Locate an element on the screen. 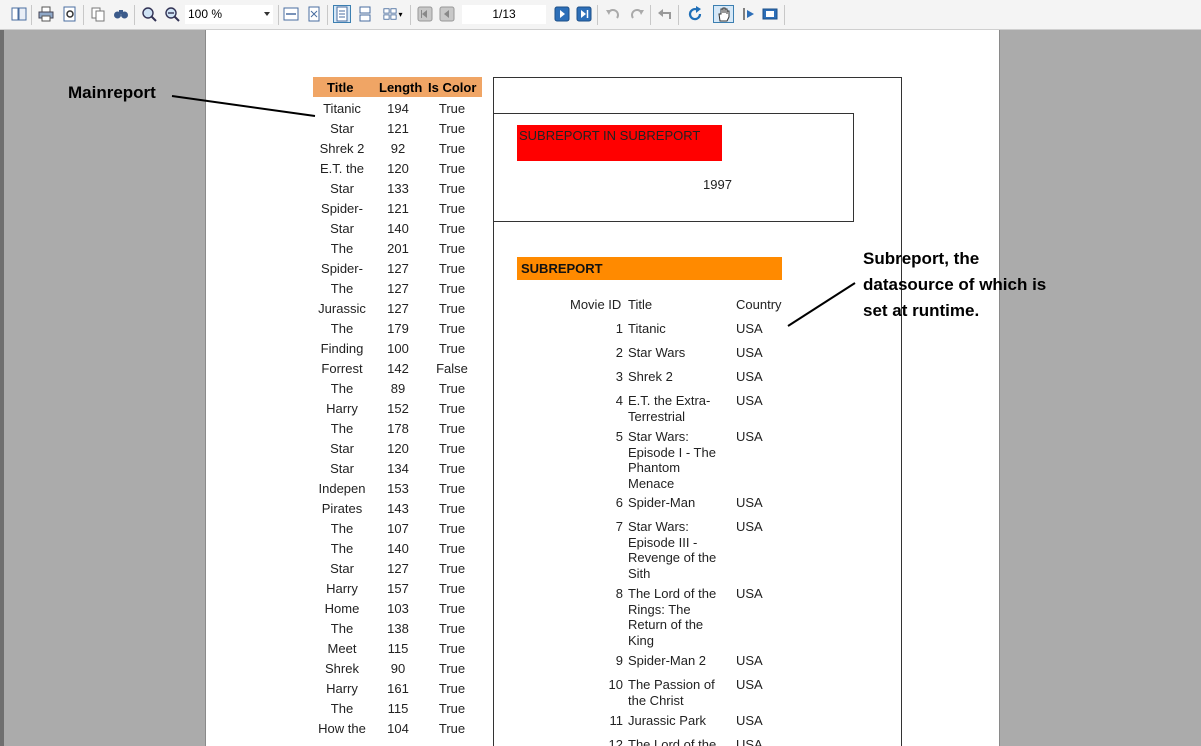 The height and width of the screenshot is (746, 1201). back-icon is located at coordinates (613, 14).